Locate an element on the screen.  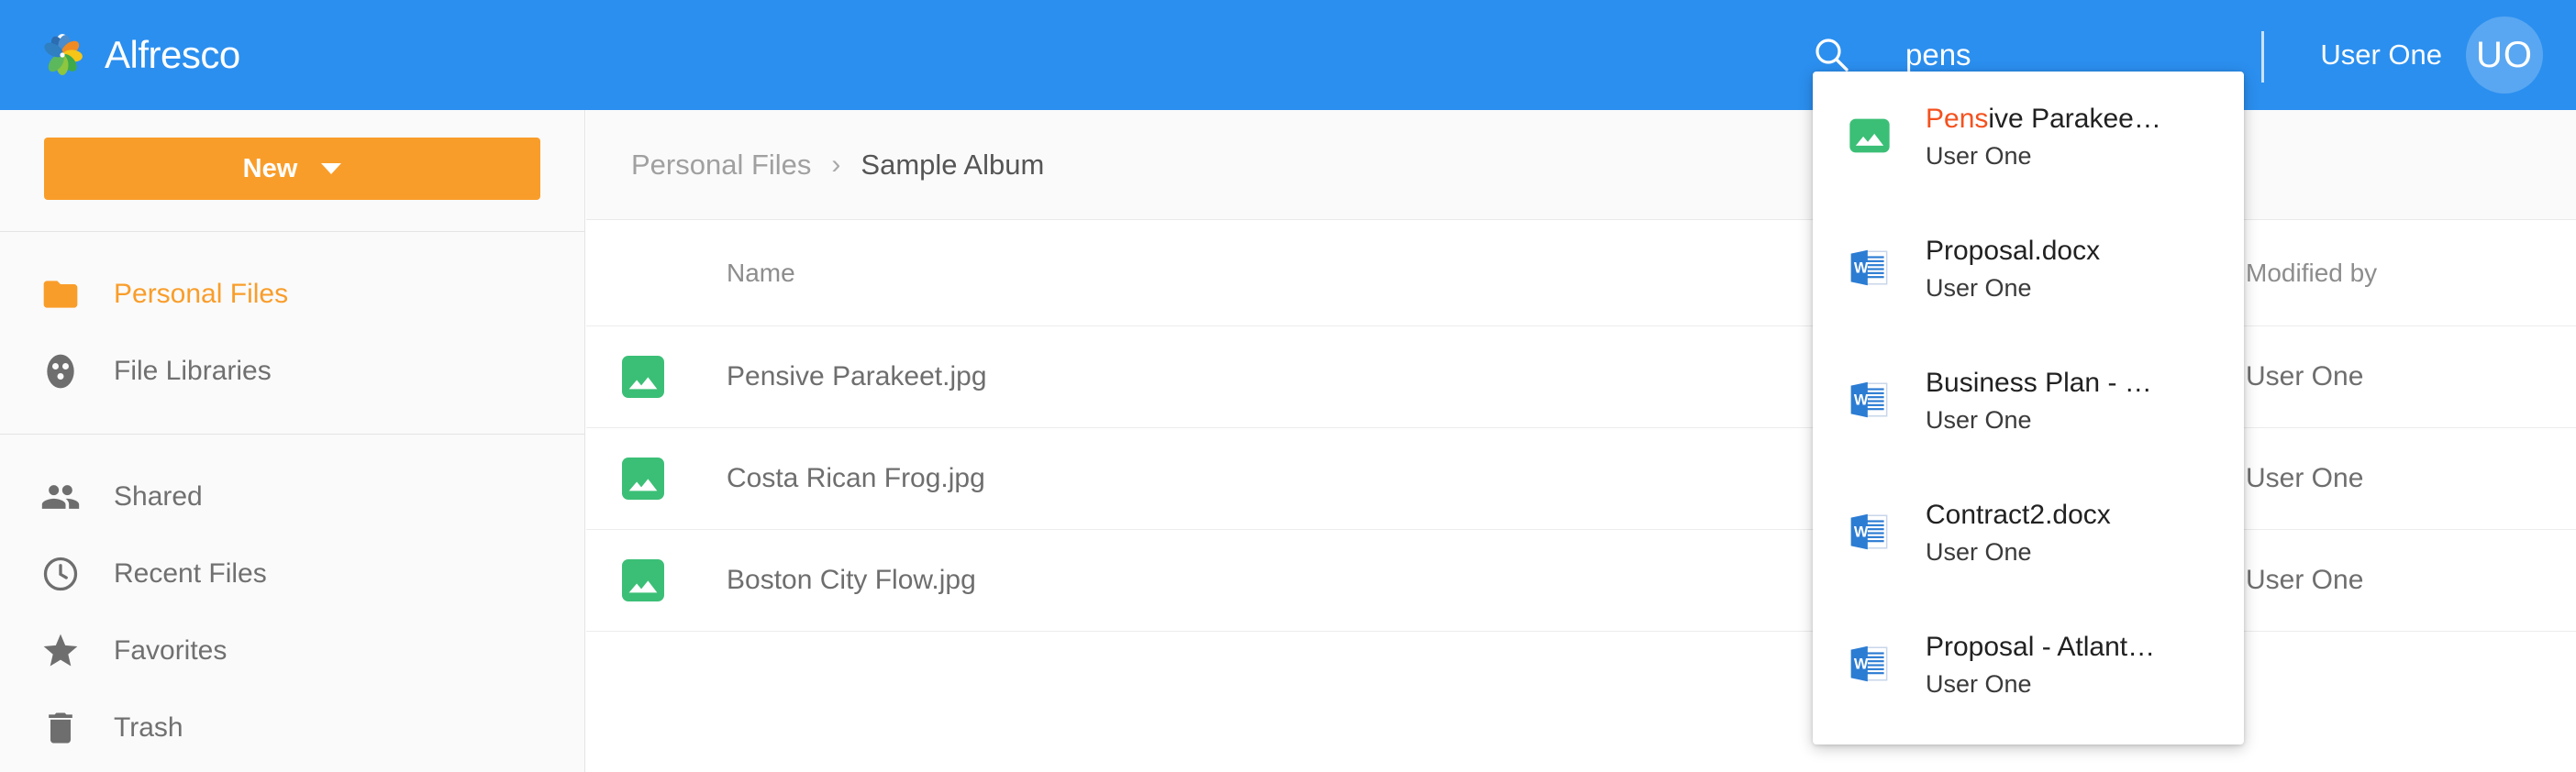
new-button-wrap: New is located at coordinates (292, 171).